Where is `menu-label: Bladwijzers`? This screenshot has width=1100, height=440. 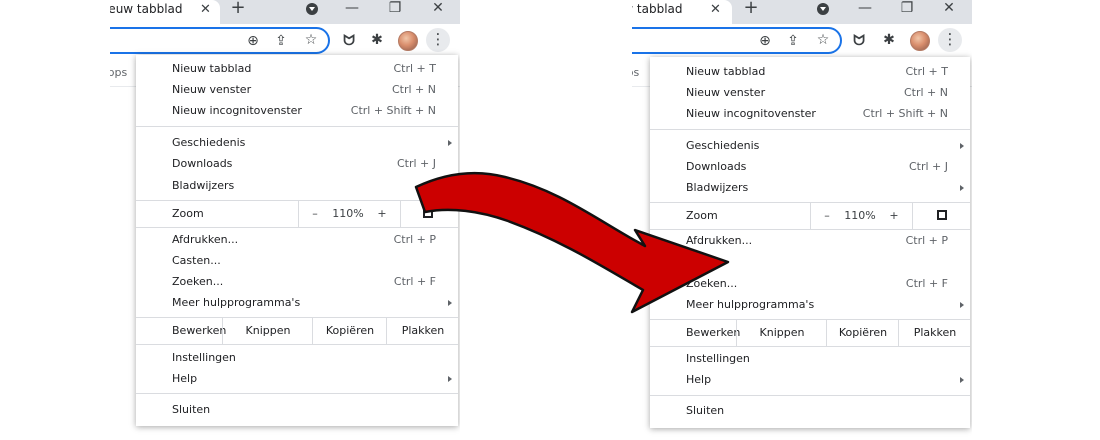 menu-label: Bladwijzers is located at coordinates (717, 187).